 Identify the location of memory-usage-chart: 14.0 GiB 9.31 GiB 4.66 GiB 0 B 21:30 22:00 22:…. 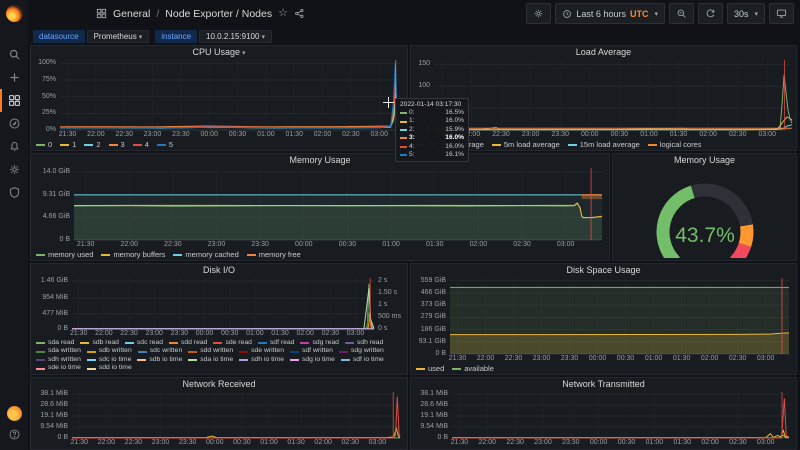
(320, 213).